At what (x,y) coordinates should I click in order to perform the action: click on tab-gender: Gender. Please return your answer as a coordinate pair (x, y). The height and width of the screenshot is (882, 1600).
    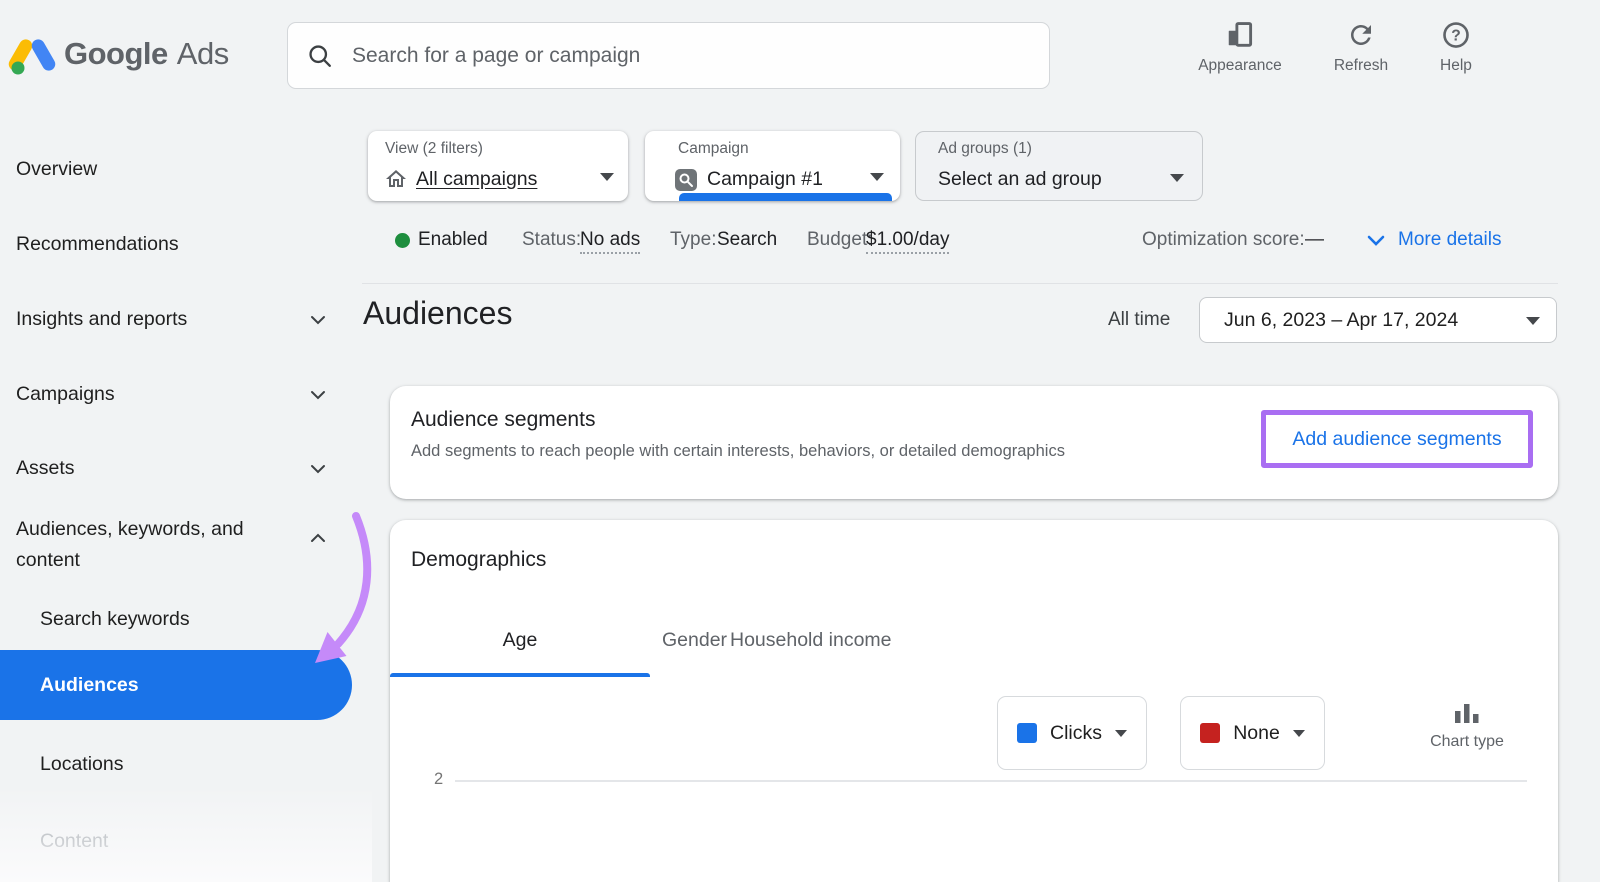
    Looking at the image, I should click on (694, 640).